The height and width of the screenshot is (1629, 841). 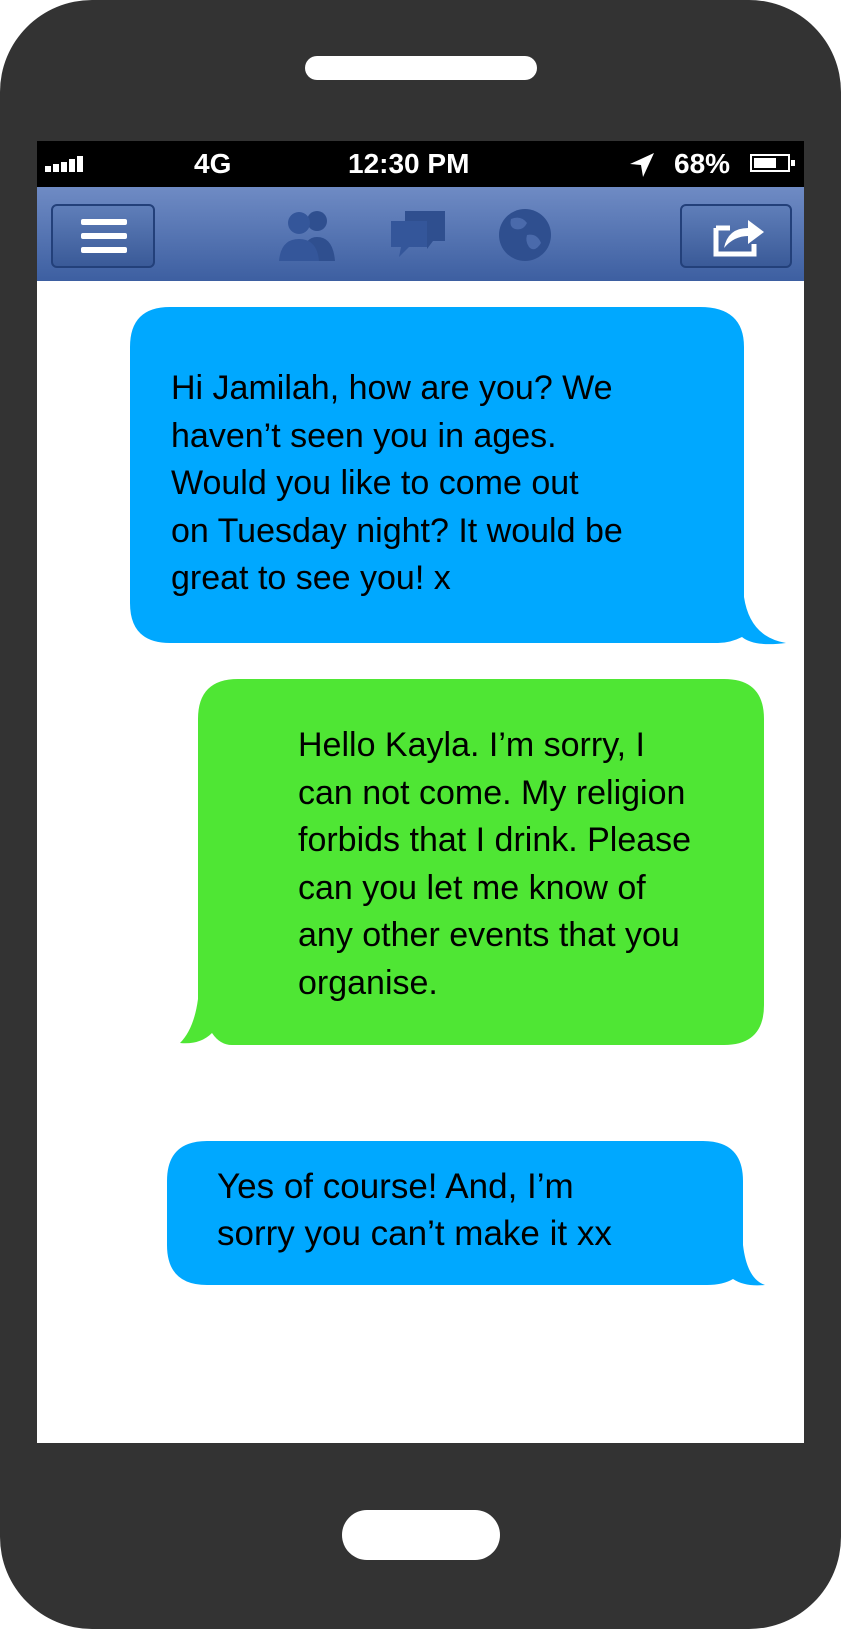 I want to click on share-button, so click(x=736, y=236).